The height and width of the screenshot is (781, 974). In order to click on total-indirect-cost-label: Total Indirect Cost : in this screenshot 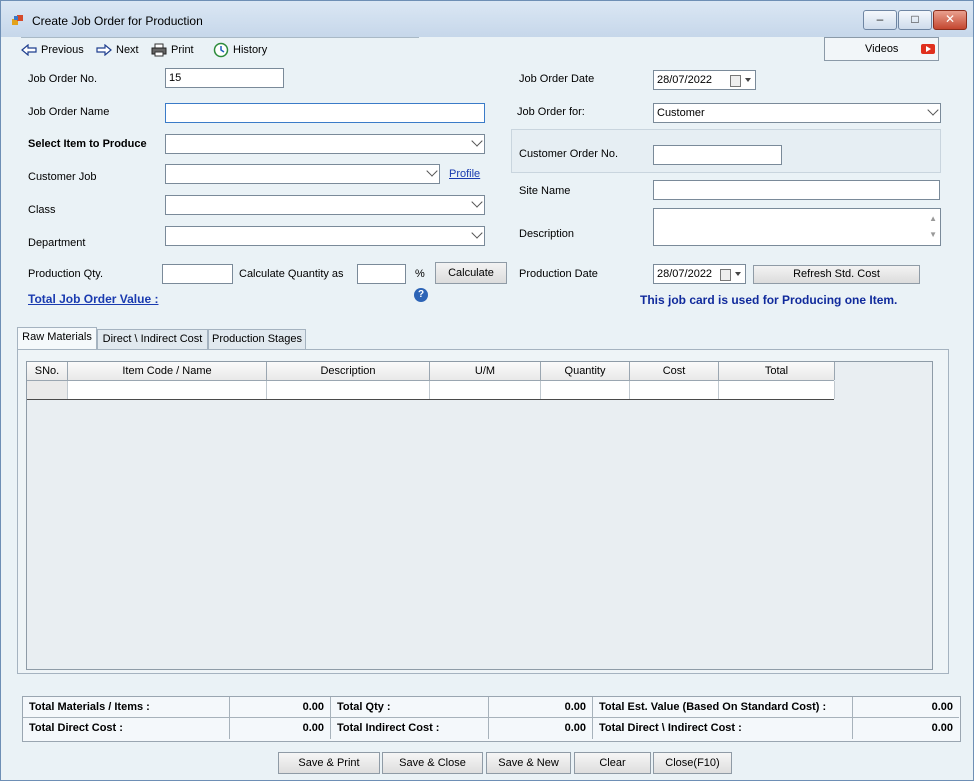, I will do `click(410, 728)`.